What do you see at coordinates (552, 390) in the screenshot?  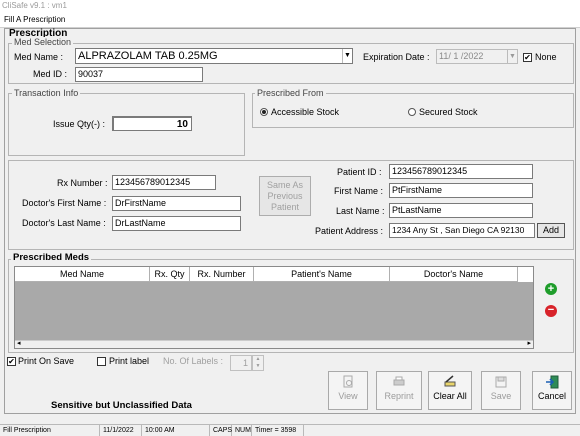 I see `cancel-button: Cancel` at bounding box center [552, 390].